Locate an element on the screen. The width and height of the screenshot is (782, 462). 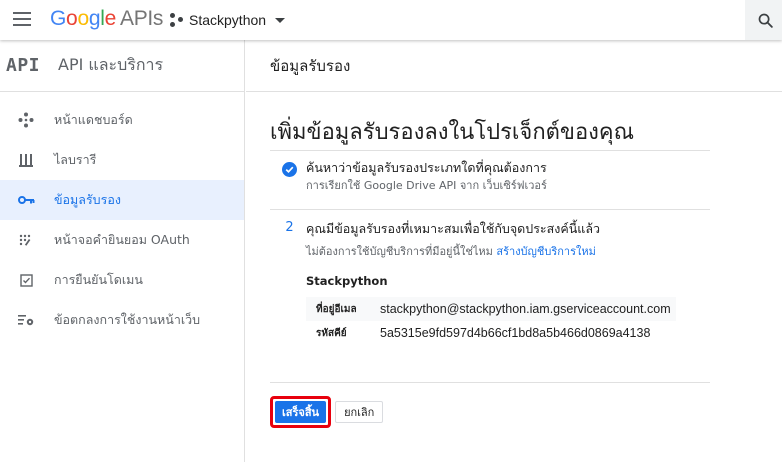
done-button: เสร็จสิ้น is located at coordinates (301, 412).